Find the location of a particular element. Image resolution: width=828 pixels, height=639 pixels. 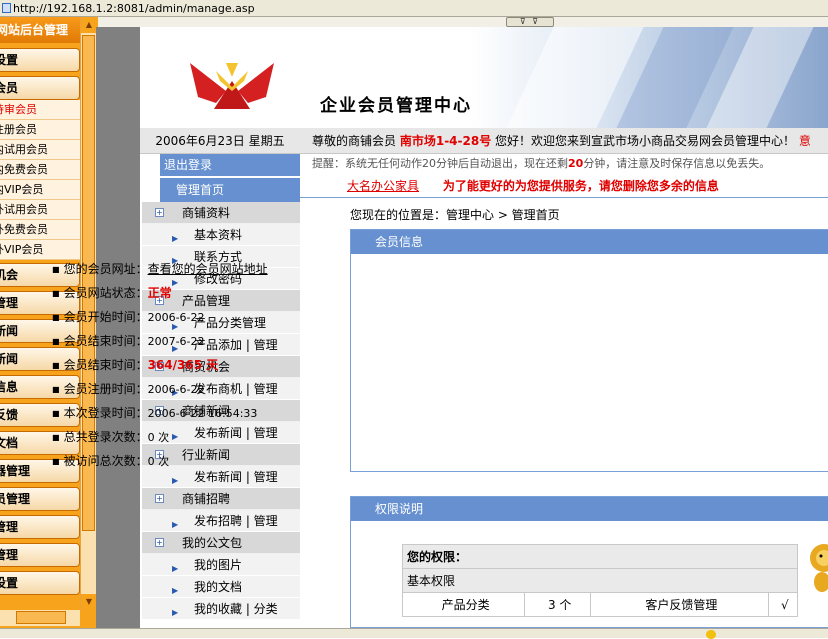

nav-section-title: 行业新闻 is located at coordinates (206, 455).